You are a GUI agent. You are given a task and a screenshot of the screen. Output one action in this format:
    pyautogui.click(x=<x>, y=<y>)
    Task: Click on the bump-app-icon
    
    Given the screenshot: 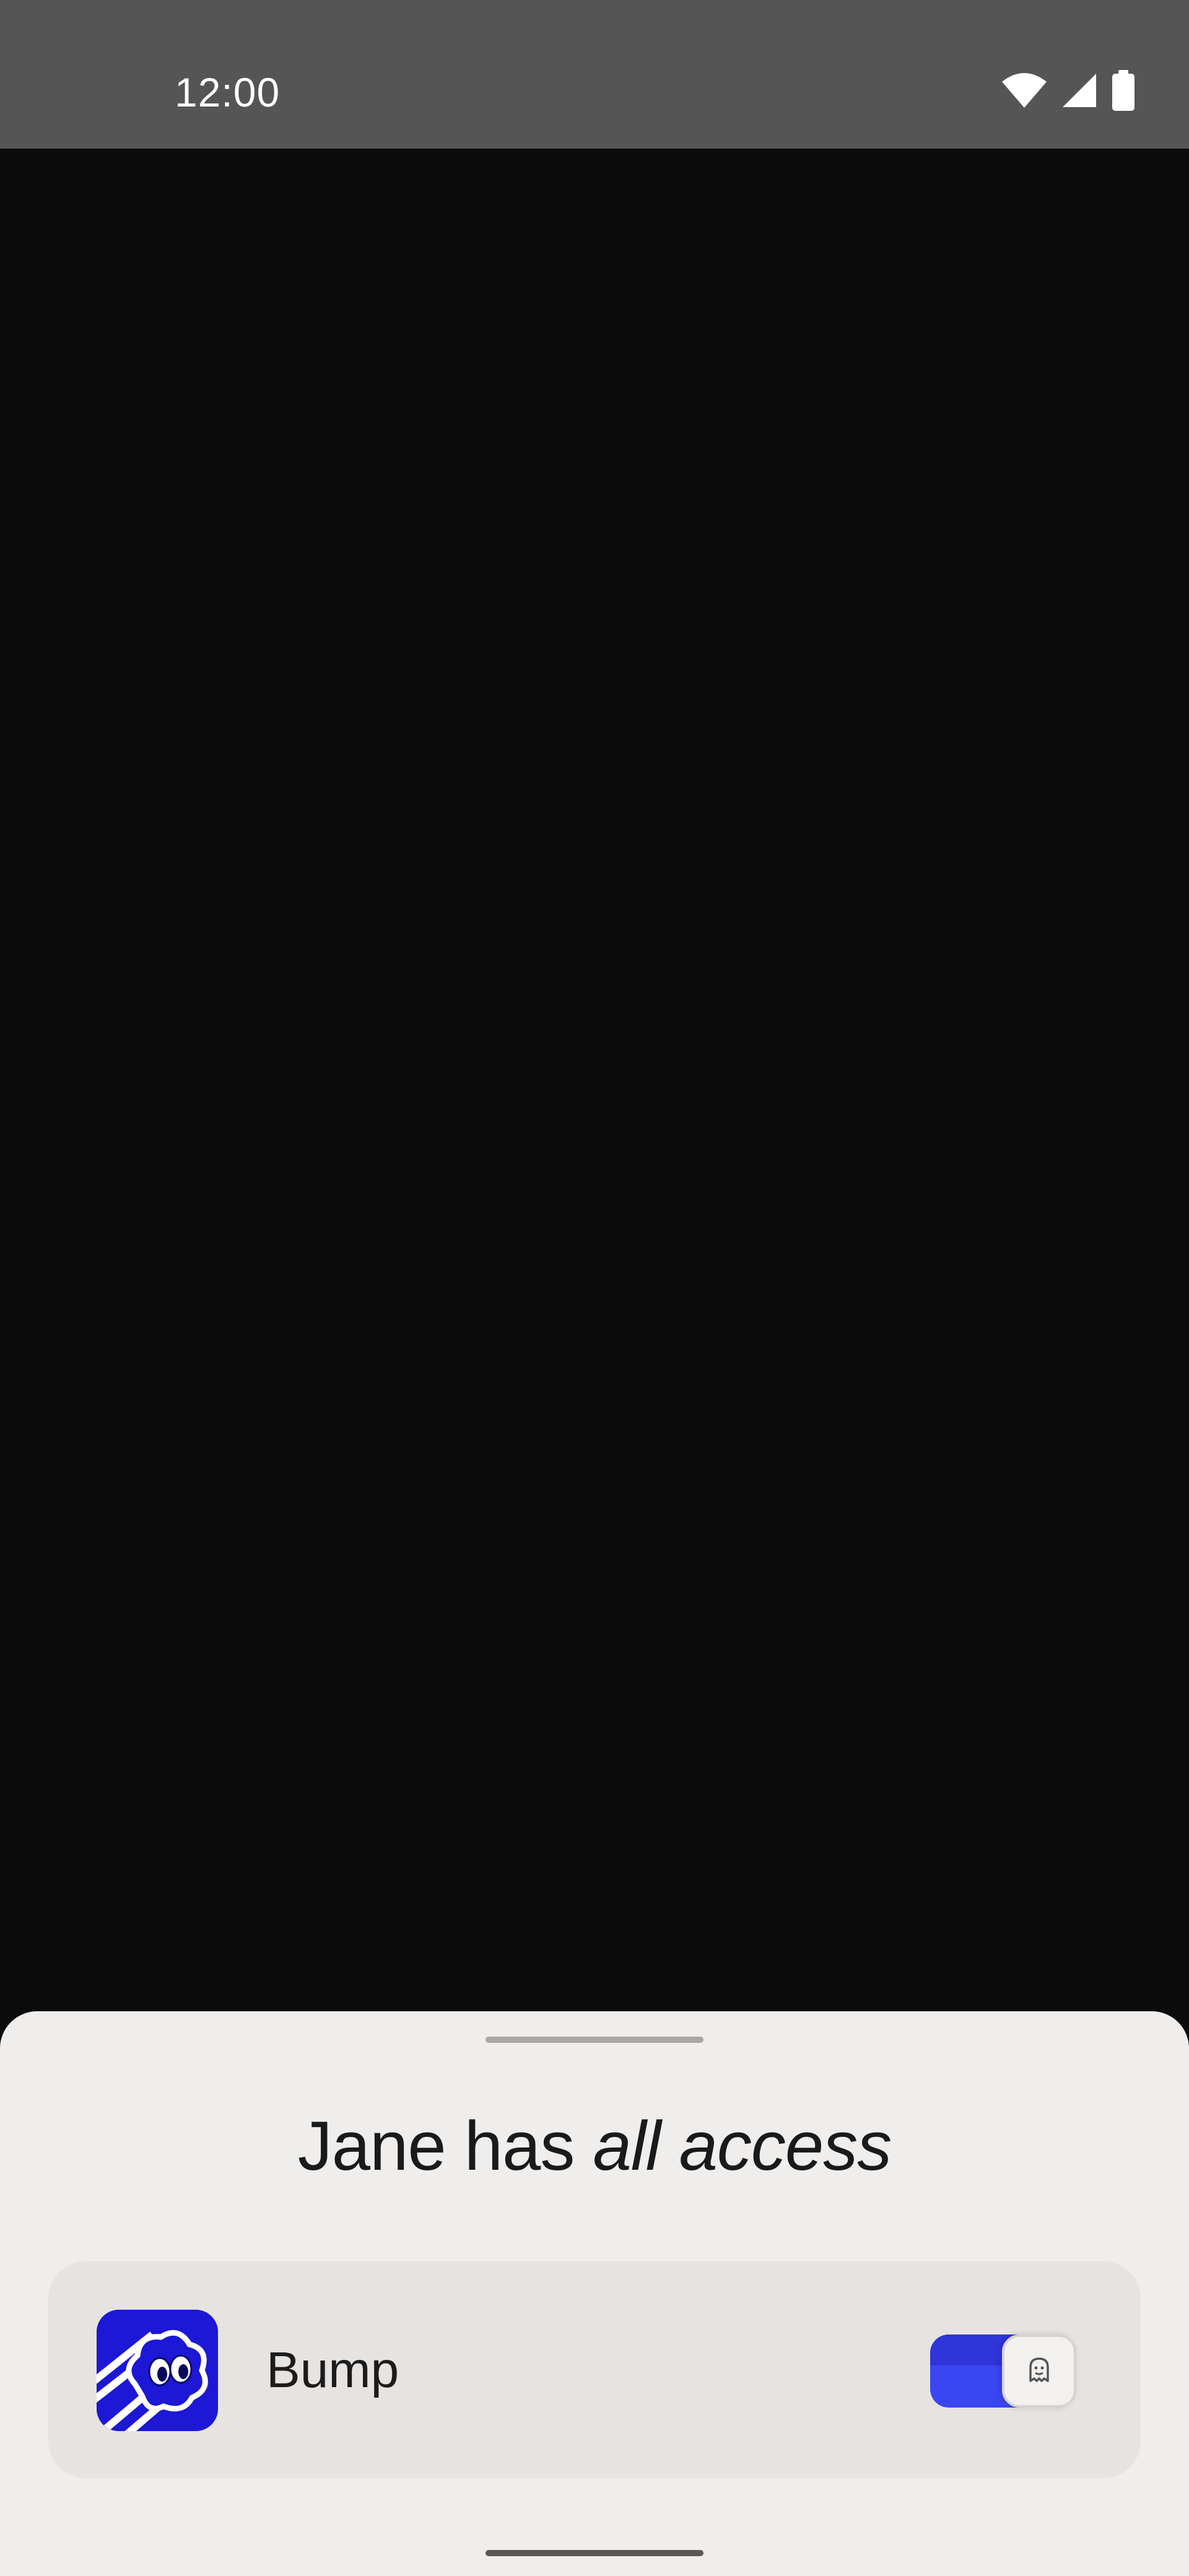 What is the action you would take?
    pyautogui.click(x=157, y=2370)
    